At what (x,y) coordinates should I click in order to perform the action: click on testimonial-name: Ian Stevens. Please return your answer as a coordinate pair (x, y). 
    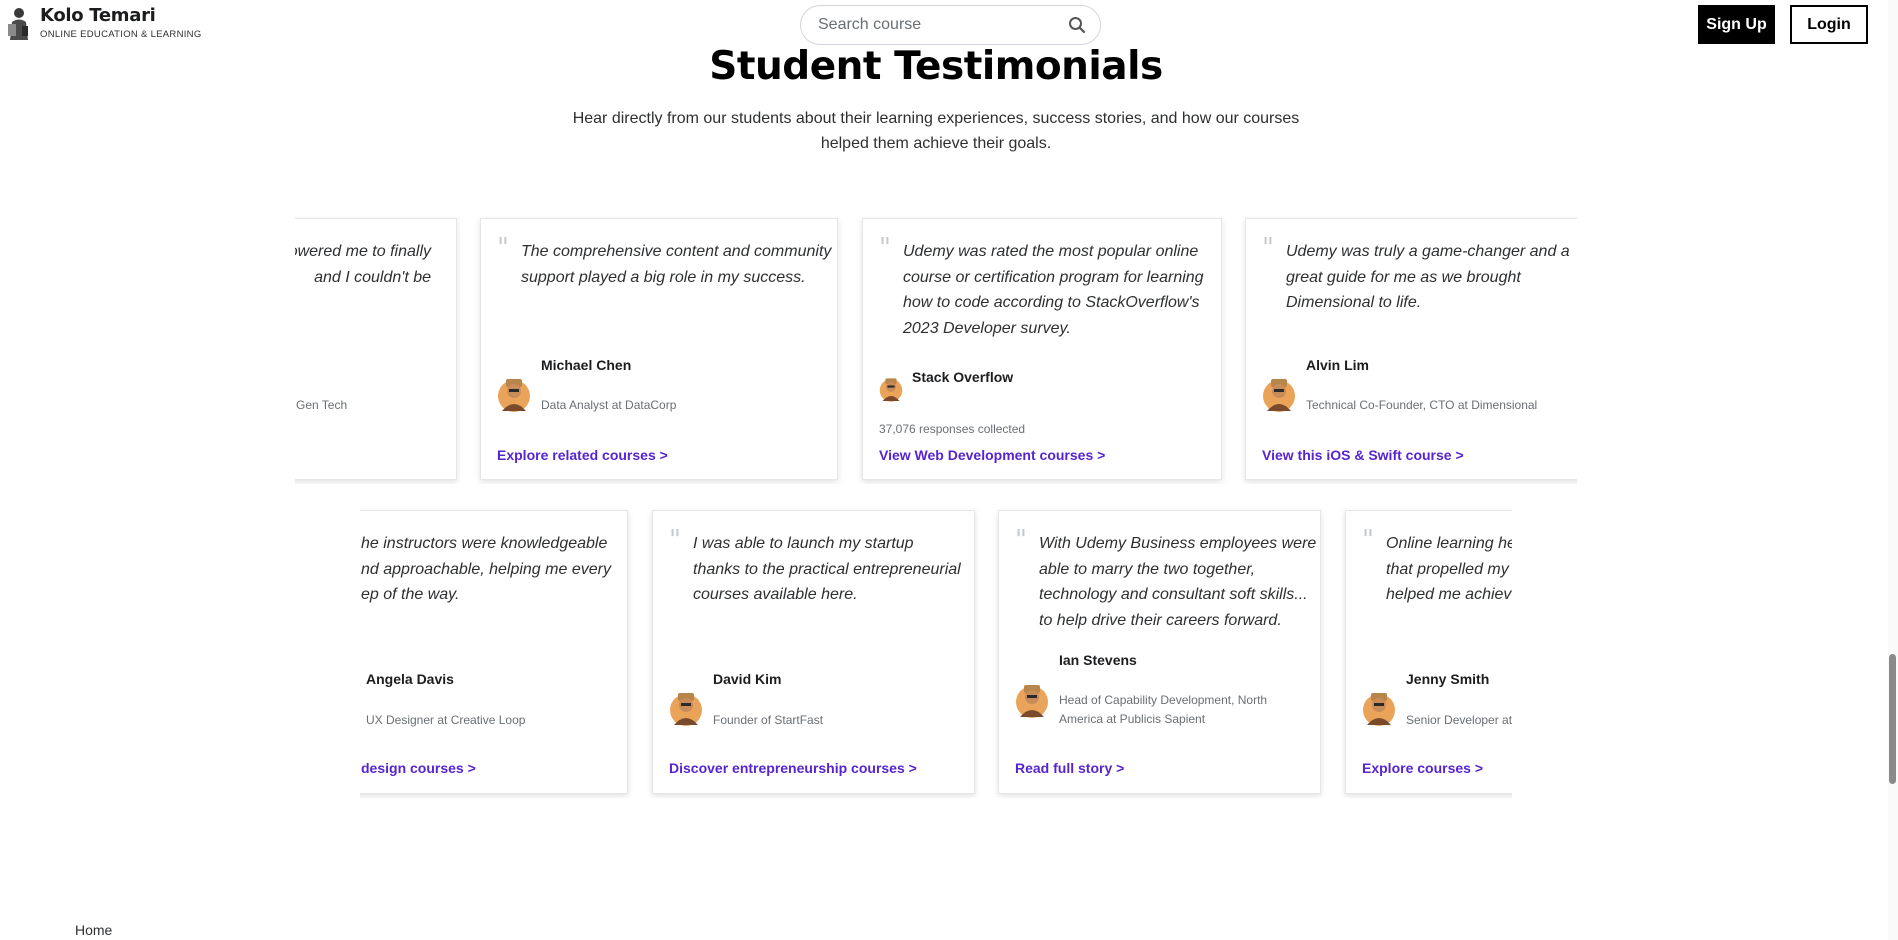
    Looking at the image, I should click on (1098, 660).